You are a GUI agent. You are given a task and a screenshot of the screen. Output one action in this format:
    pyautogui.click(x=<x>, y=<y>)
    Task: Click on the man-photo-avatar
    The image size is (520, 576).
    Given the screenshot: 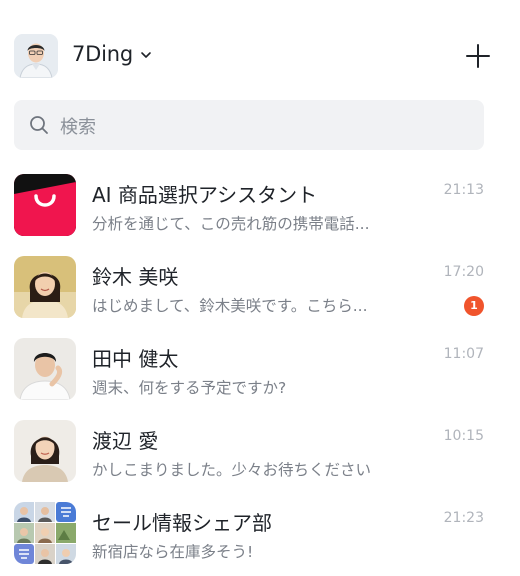 What is the action you would take?
    pyautogui.click(x=45, y=369)
    